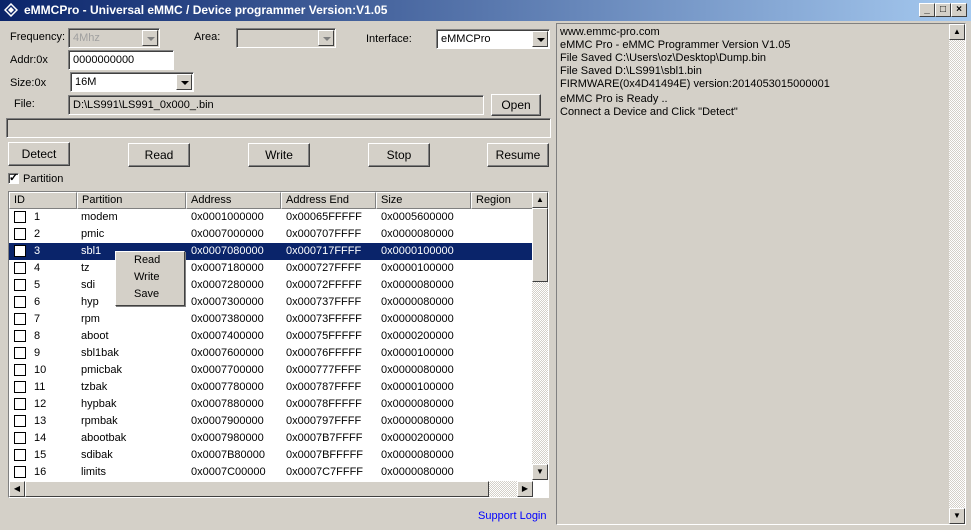 The width and height of the screenshot is (971, 530). I want to click on cell-id: 12, so click(40, 404).